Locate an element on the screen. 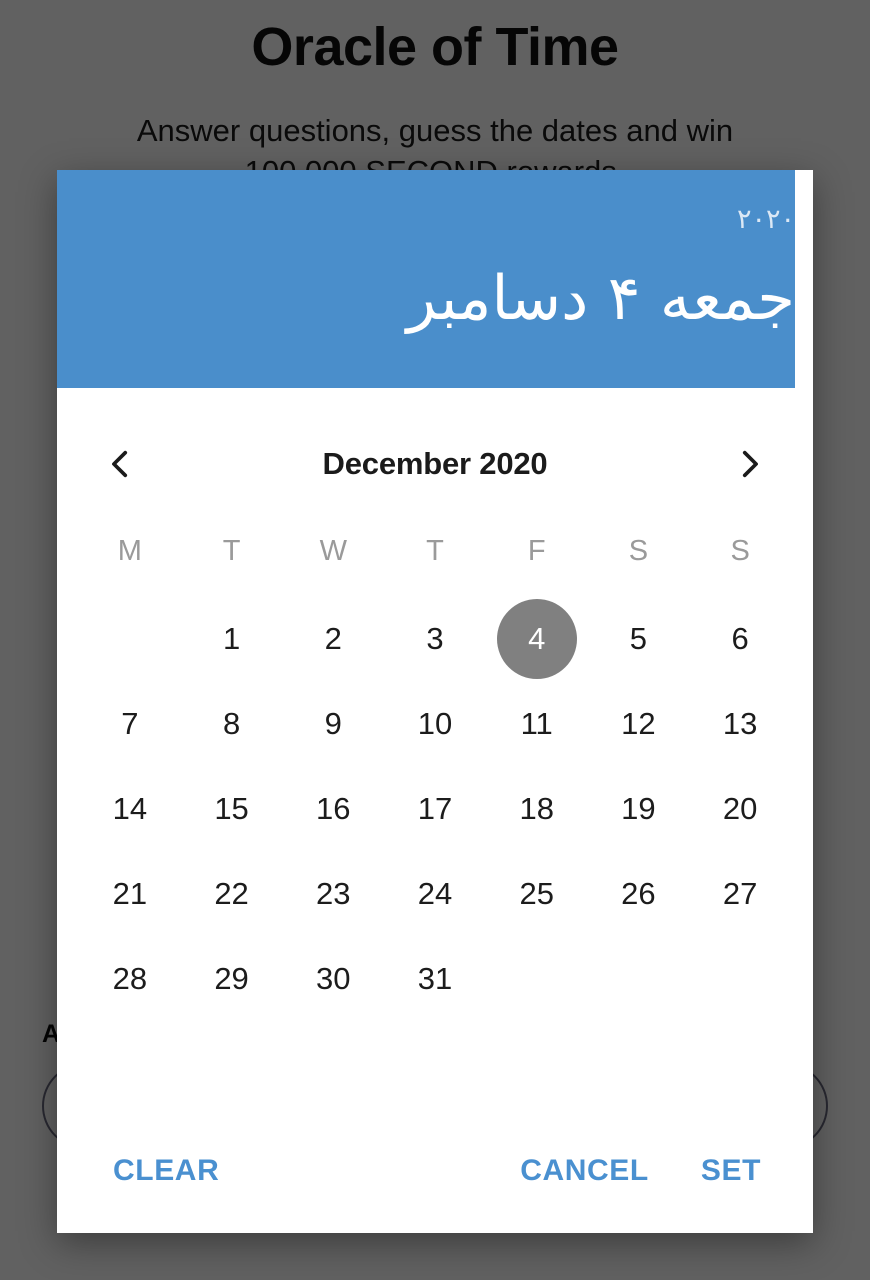  calendar-day-selected: 4 is located at coordinates (536, 638).